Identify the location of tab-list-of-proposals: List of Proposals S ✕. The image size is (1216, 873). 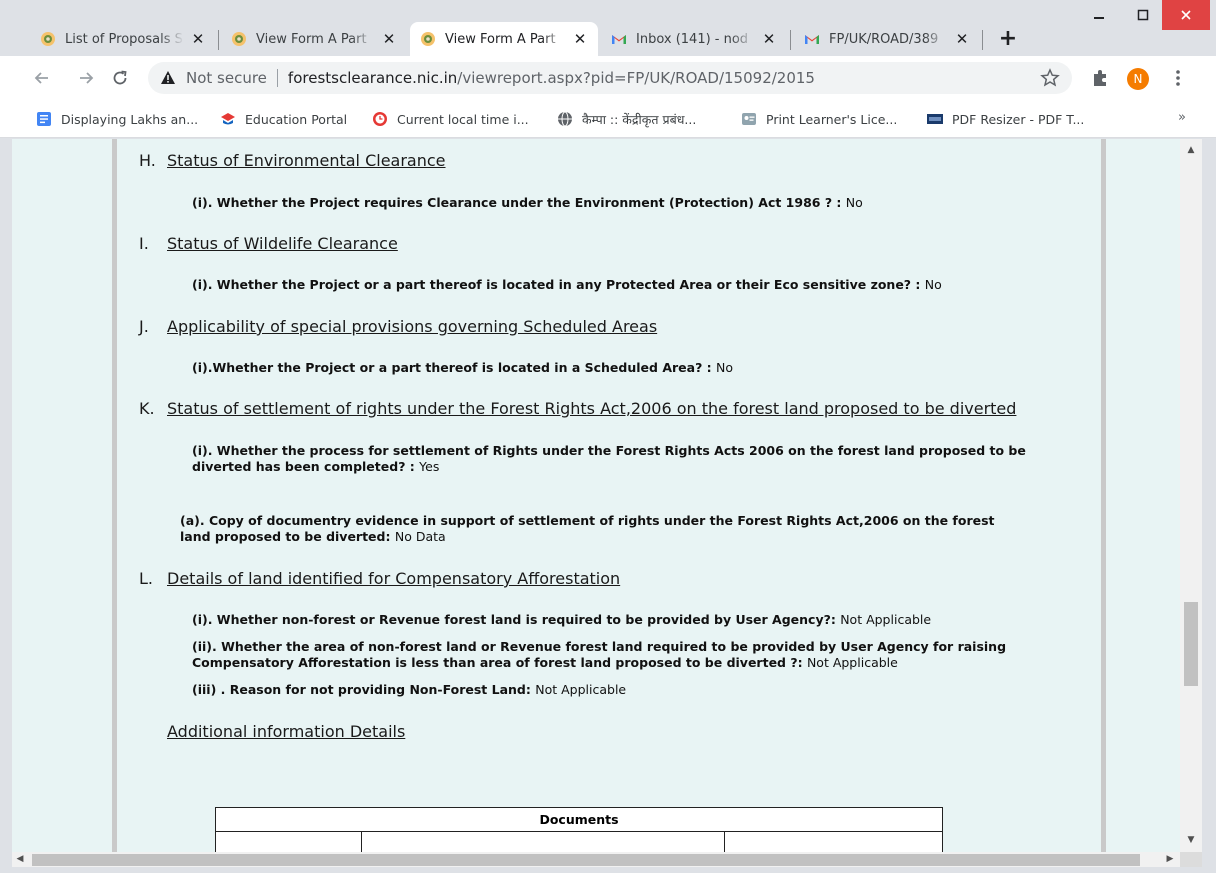
(123, 39).